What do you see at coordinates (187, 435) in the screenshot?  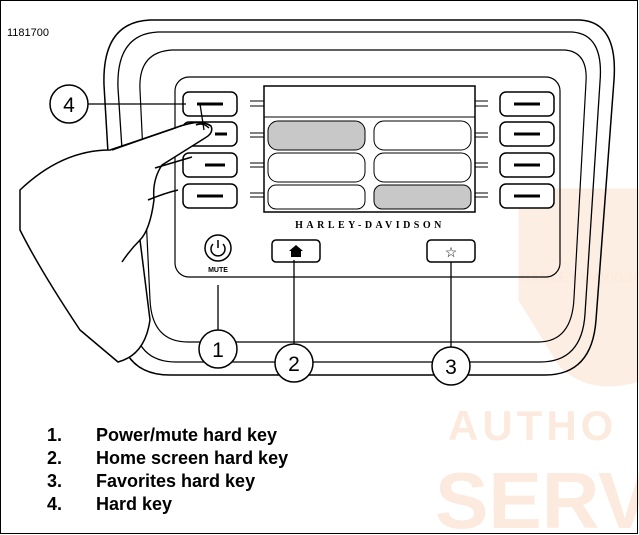 I see `legend-text: Power/mute hard key` at bounding box center [187, 435].